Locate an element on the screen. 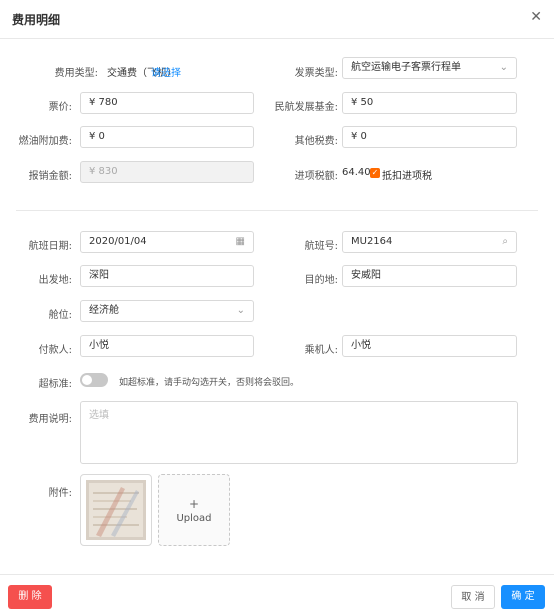 The height and width of the screenshot is (615, 554). fare-value: ¥ 780 is located at coordinates (103, 102).